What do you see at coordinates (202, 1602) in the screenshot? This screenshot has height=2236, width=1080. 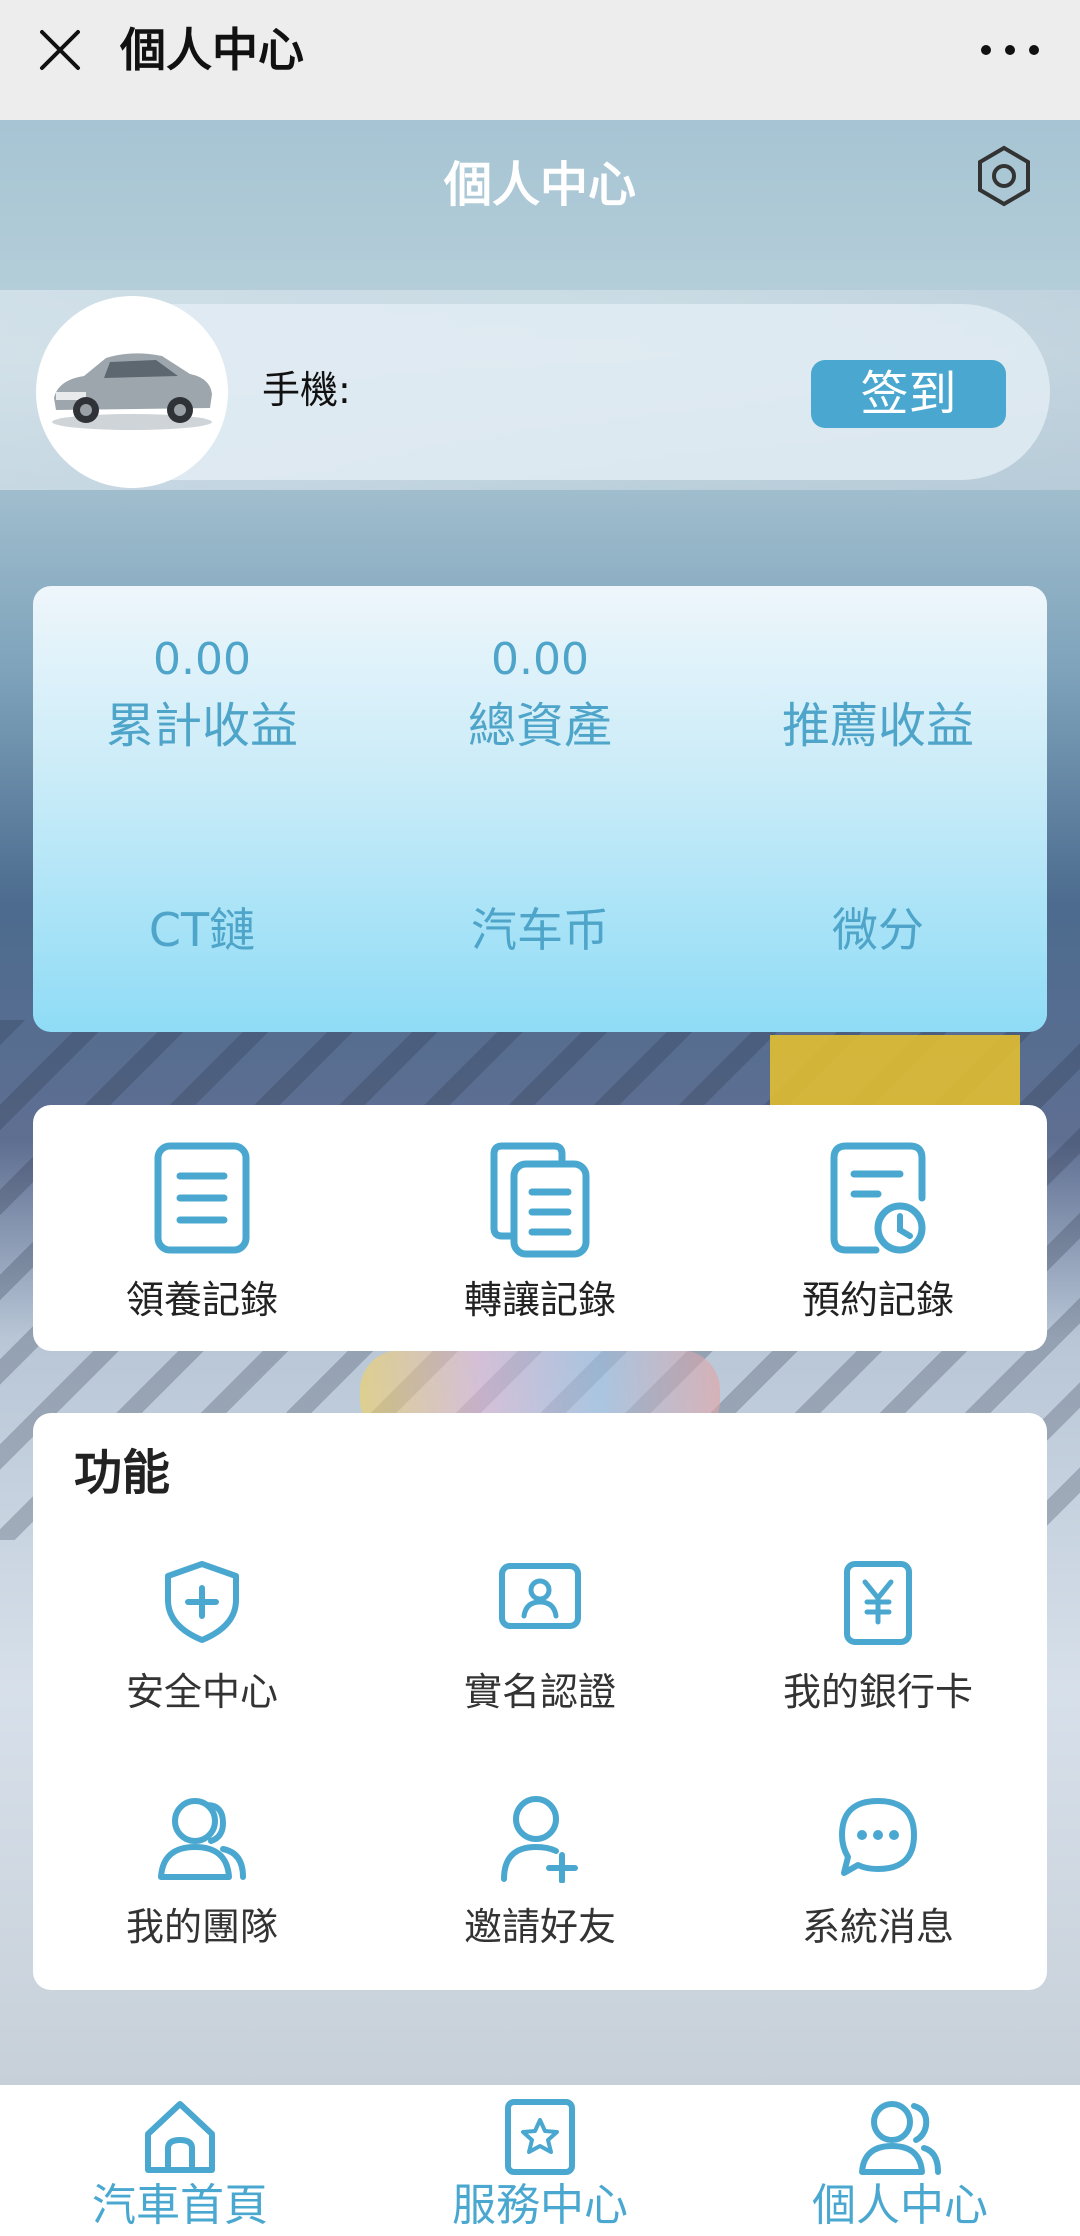 I see `shield-icon` at bounding box center [202, 1602].